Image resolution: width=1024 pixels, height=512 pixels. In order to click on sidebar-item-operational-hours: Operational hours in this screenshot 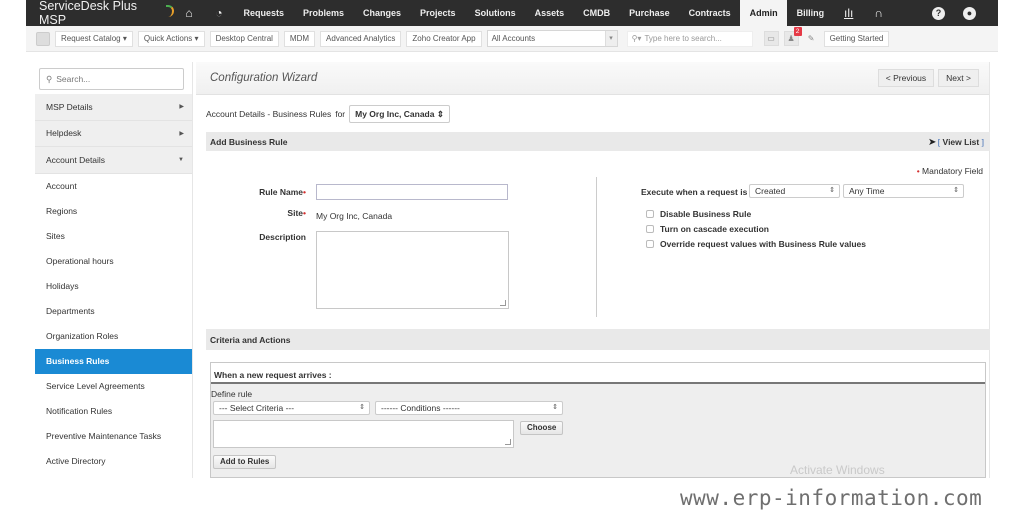, I will do `click(113, 261)`.